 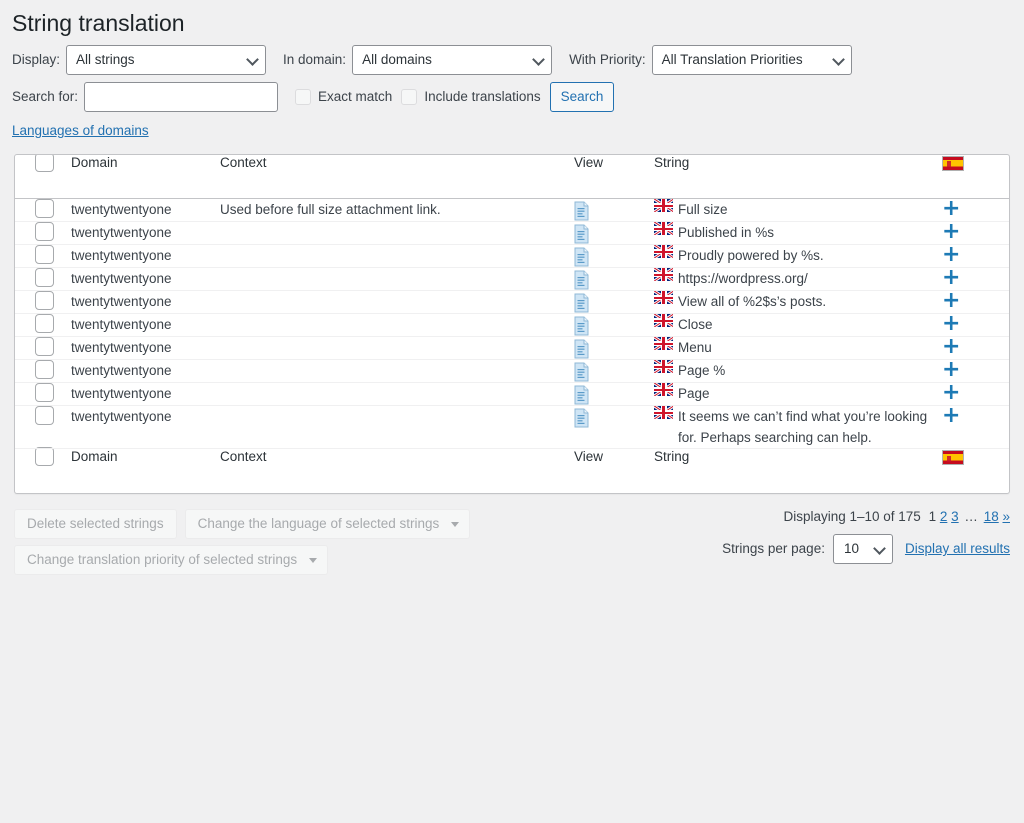 What do you see at coordinates (957, 548) in the screenshot?
I see `display-all-results-link: Display all results` at bounding box center [957, 548].